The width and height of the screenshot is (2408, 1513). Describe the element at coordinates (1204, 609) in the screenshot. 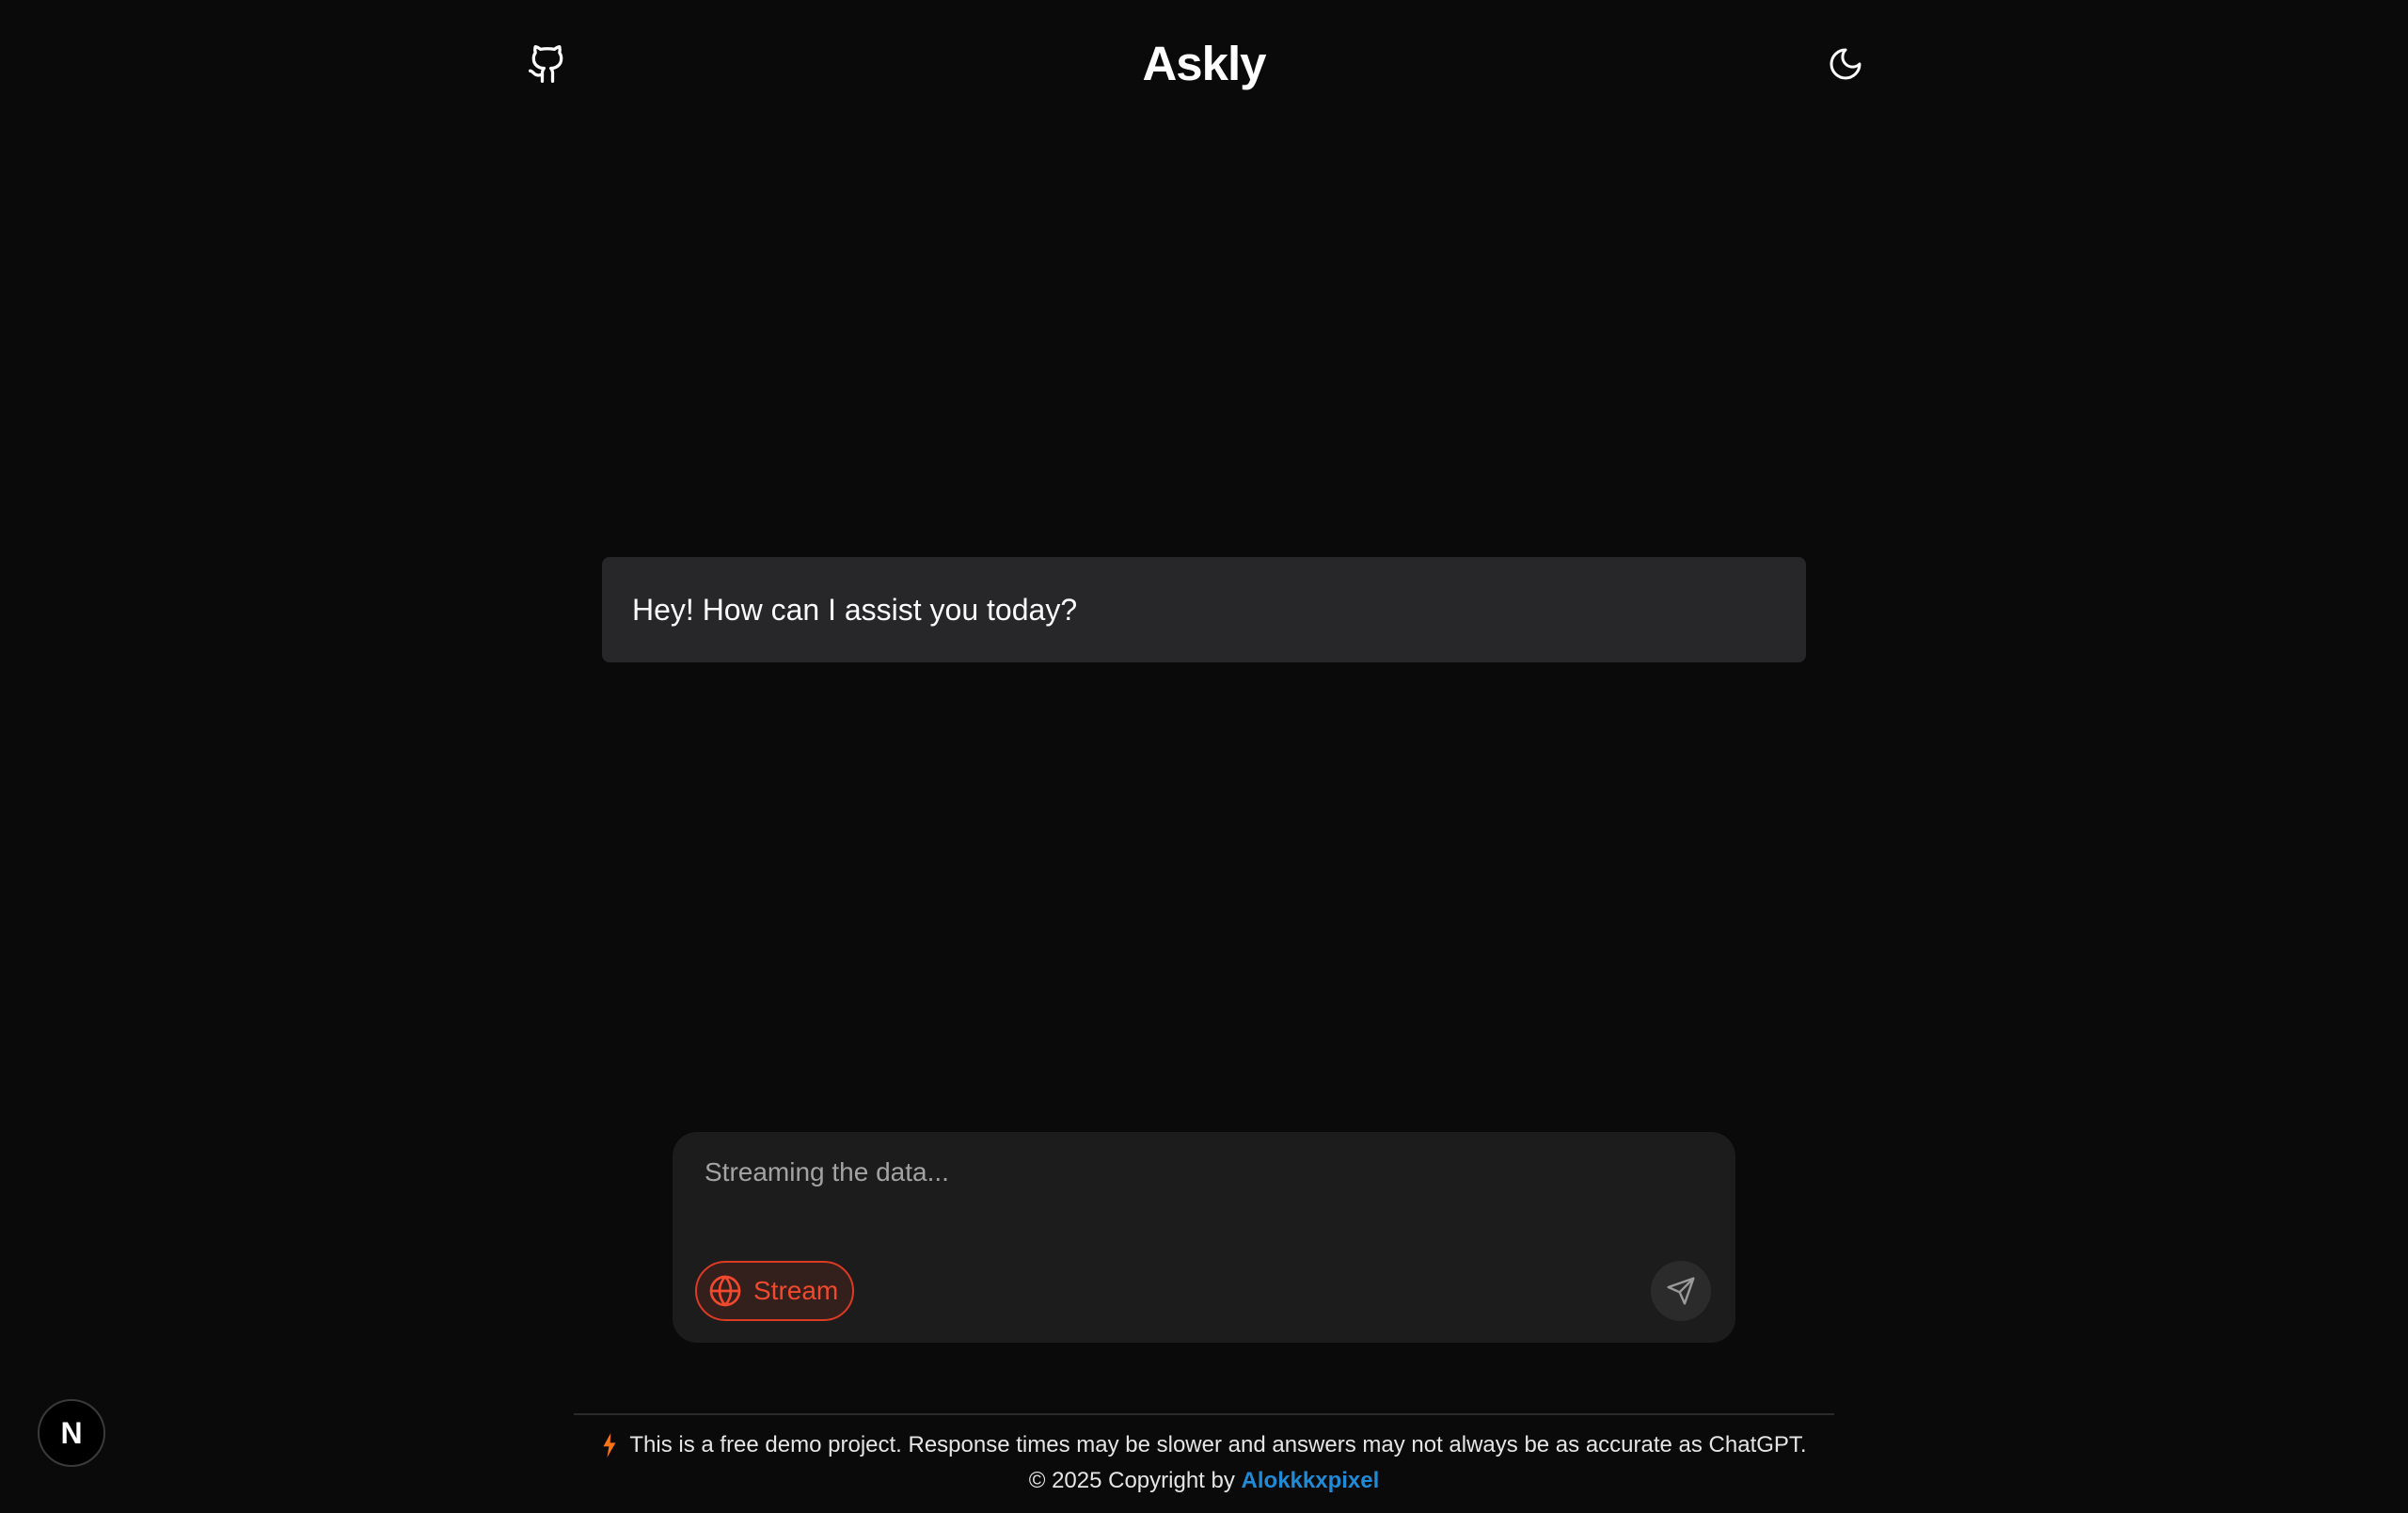

I see `assistant-message: Hey! How can I assist you today?` at that location.